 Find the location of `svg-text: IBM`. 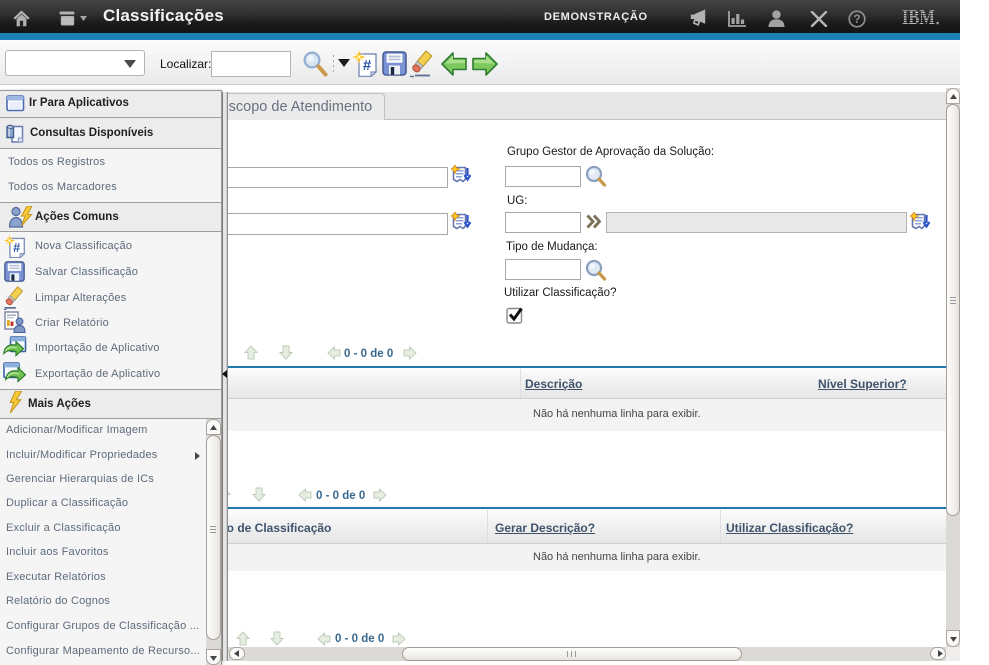

svg-text: IBM is located at coordinates (918, 17).